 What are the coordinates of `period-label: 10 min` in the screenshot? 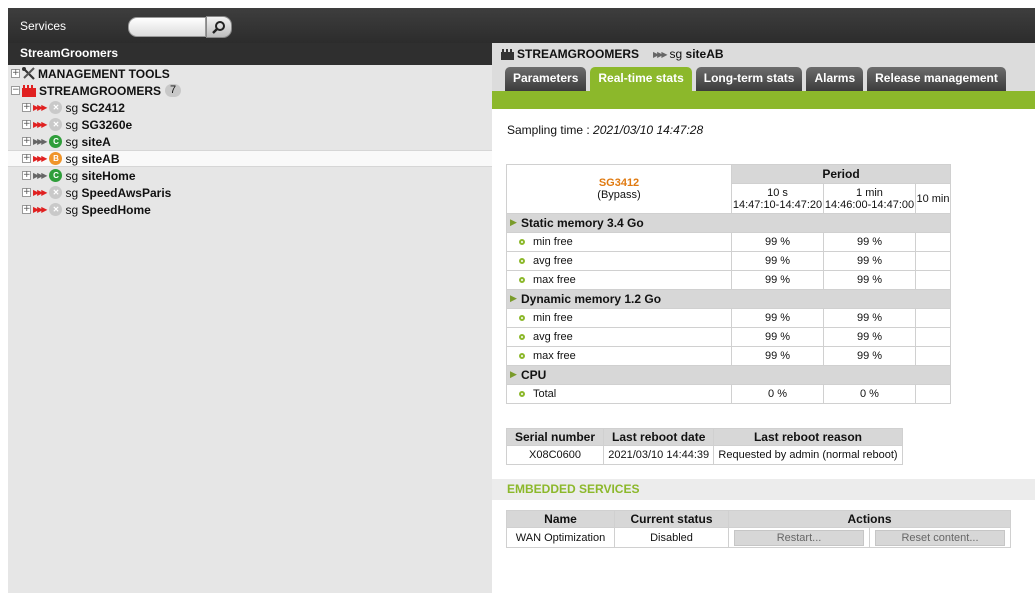 It's located at (933, 198).